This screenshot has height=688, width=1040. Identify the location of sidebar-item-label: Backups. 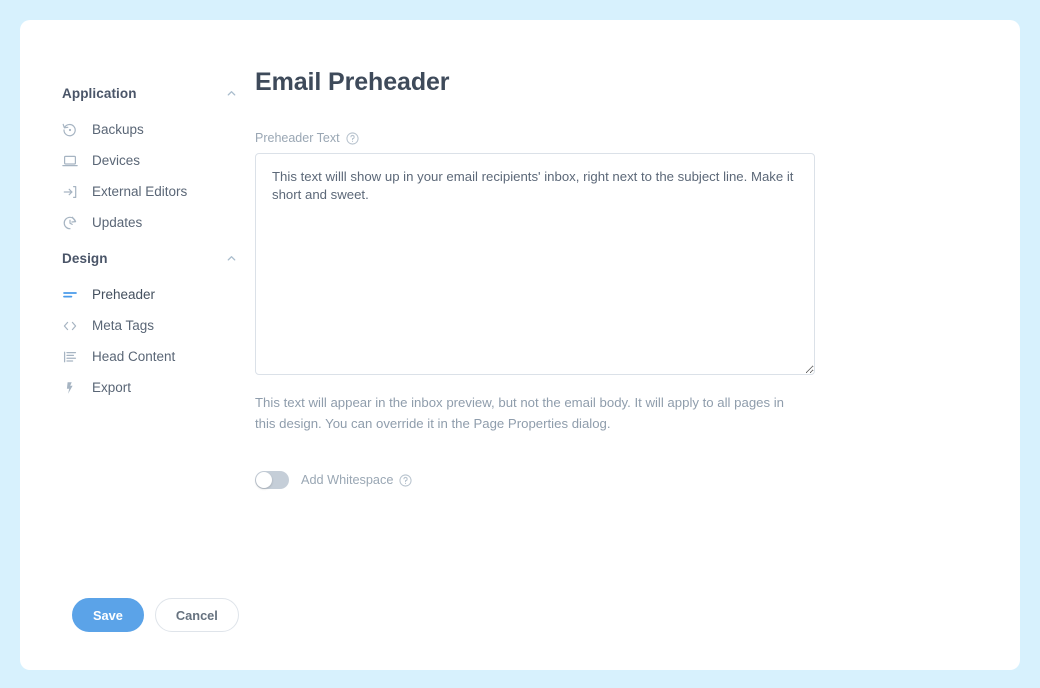
(118, 129).